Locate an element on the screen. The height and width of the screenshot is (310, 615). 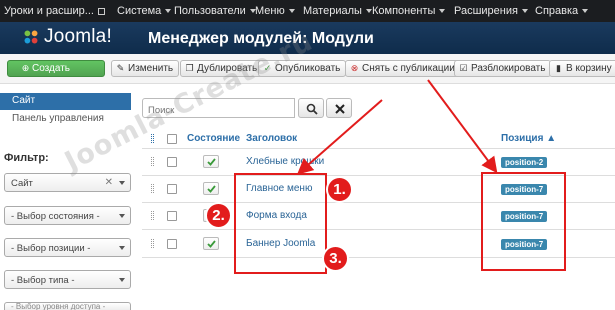
annotation-number-1: 1. is located at coordinates (339, 189).